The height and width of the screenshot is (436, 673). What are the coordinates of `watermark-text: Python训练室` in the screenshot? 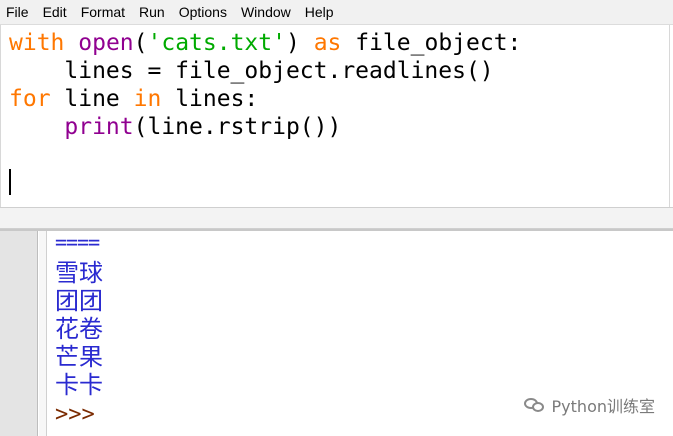 It's located at (603, 406).